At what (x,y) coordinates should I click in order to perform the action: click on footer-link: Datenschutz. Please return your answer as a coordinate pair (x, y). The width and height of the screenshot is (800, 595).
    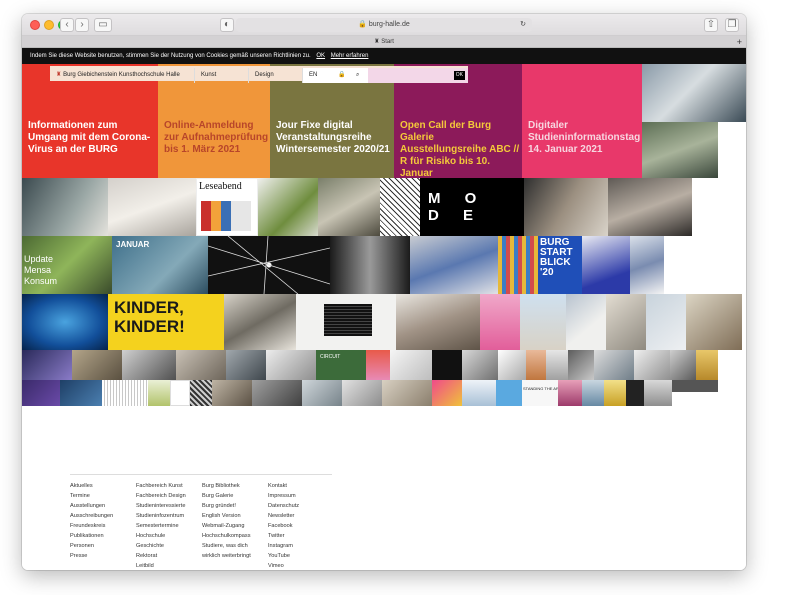
    Looking at the image, I should click on (283, 506).